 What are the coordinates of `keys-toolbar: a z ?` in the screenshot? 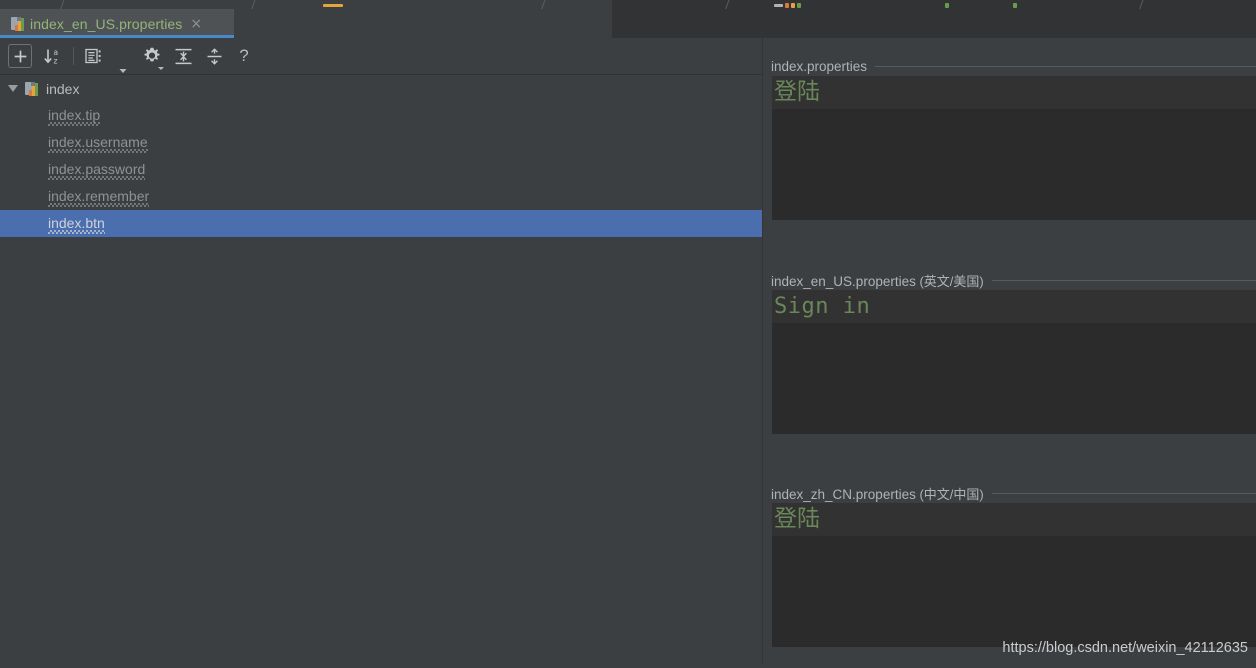 It's located at (381, 56).